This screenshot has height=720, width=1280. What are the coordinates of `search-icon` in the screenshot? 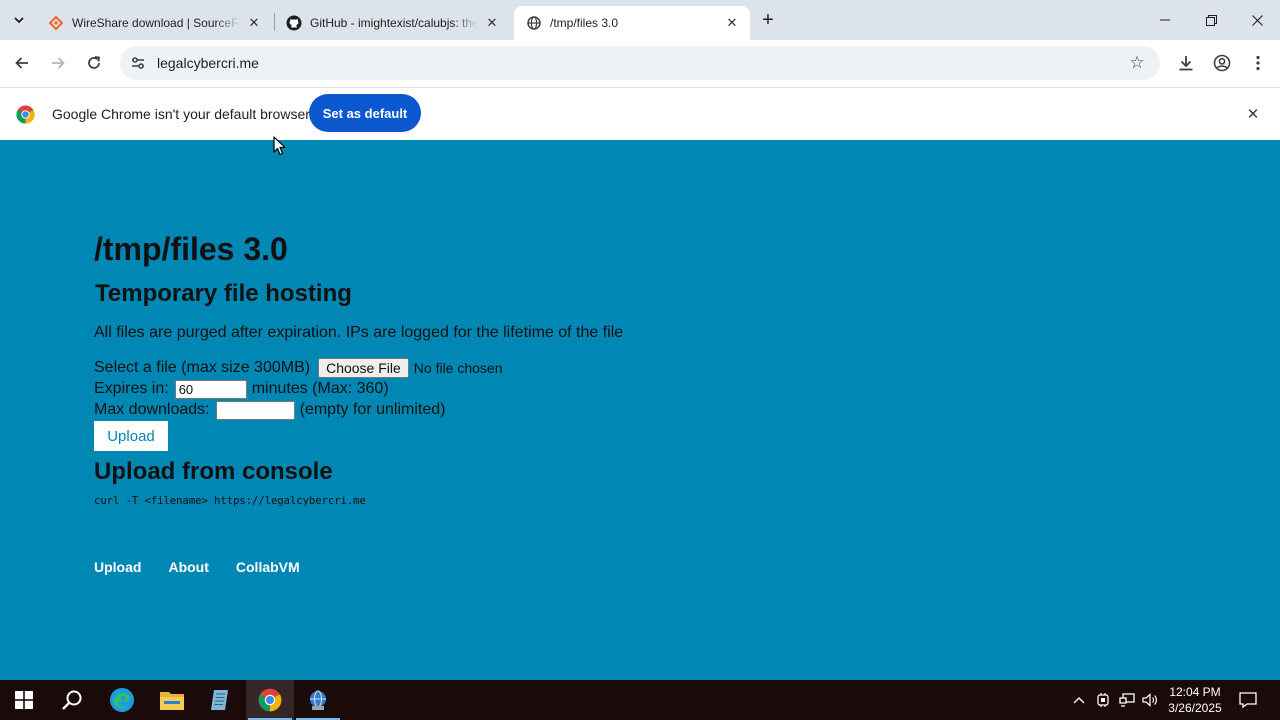 It's located at (72, 700).